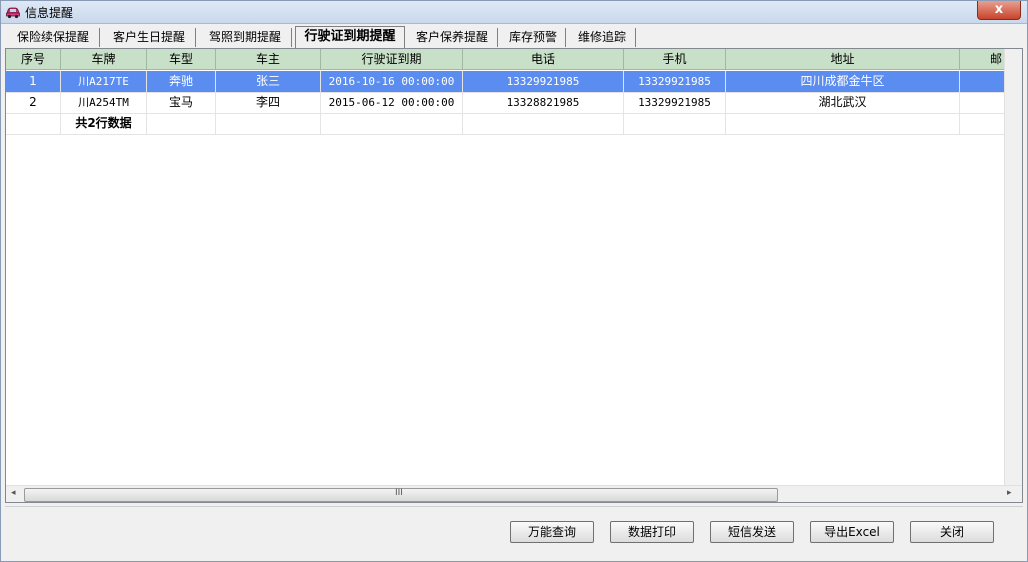  I want to click on cell-expiry: 2016-10-16 00:00:00, so click(392, 81).